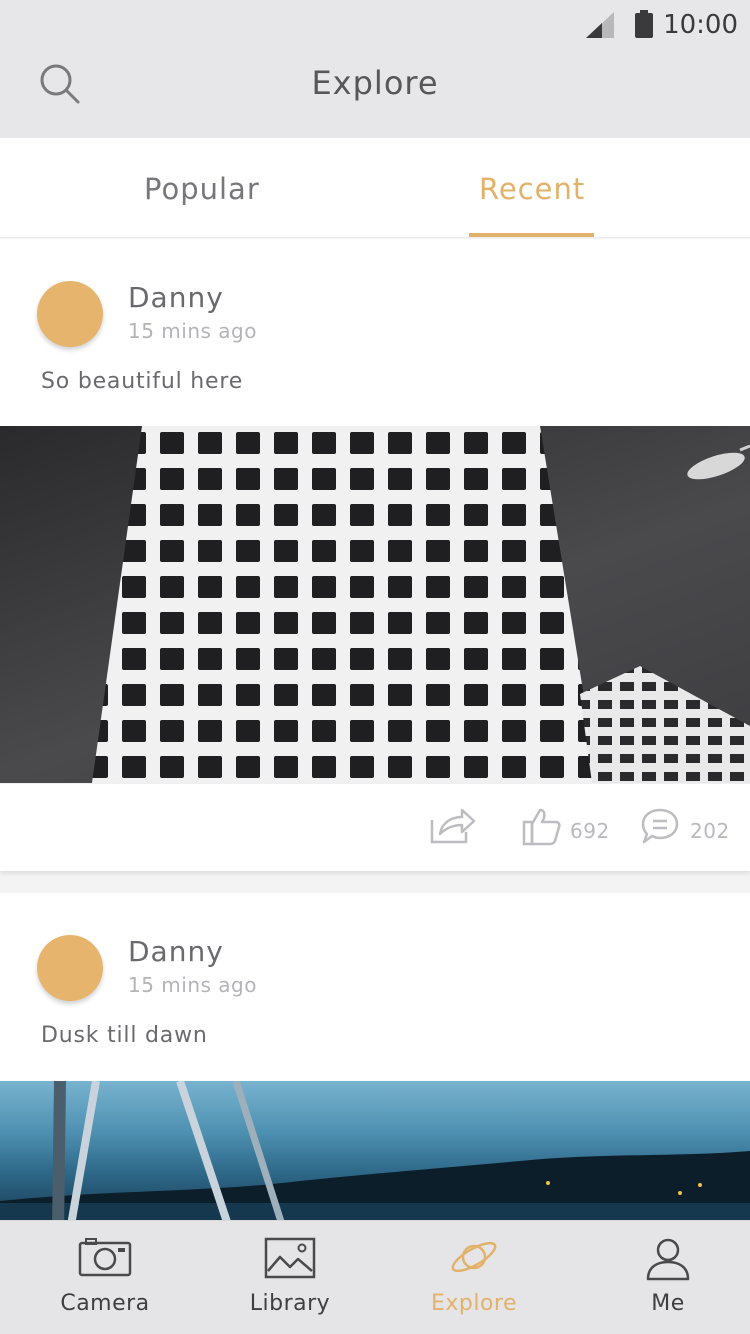  What do you see at coordinates (375, 827) in the screenshot?
I see `post-actions: 692 202` at bounding box center [375, 827].